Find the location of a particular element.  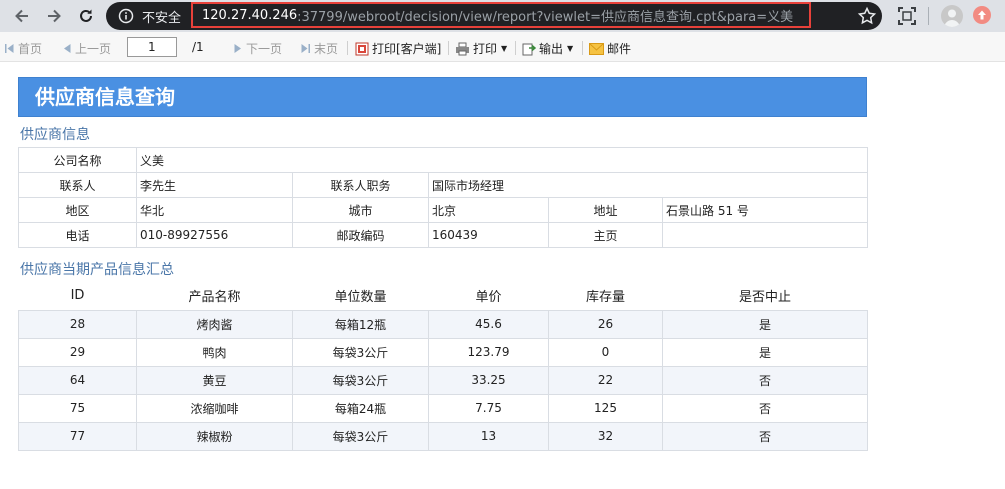

print-client-button: 打印[客户端] is located at coordinates (398, 48).